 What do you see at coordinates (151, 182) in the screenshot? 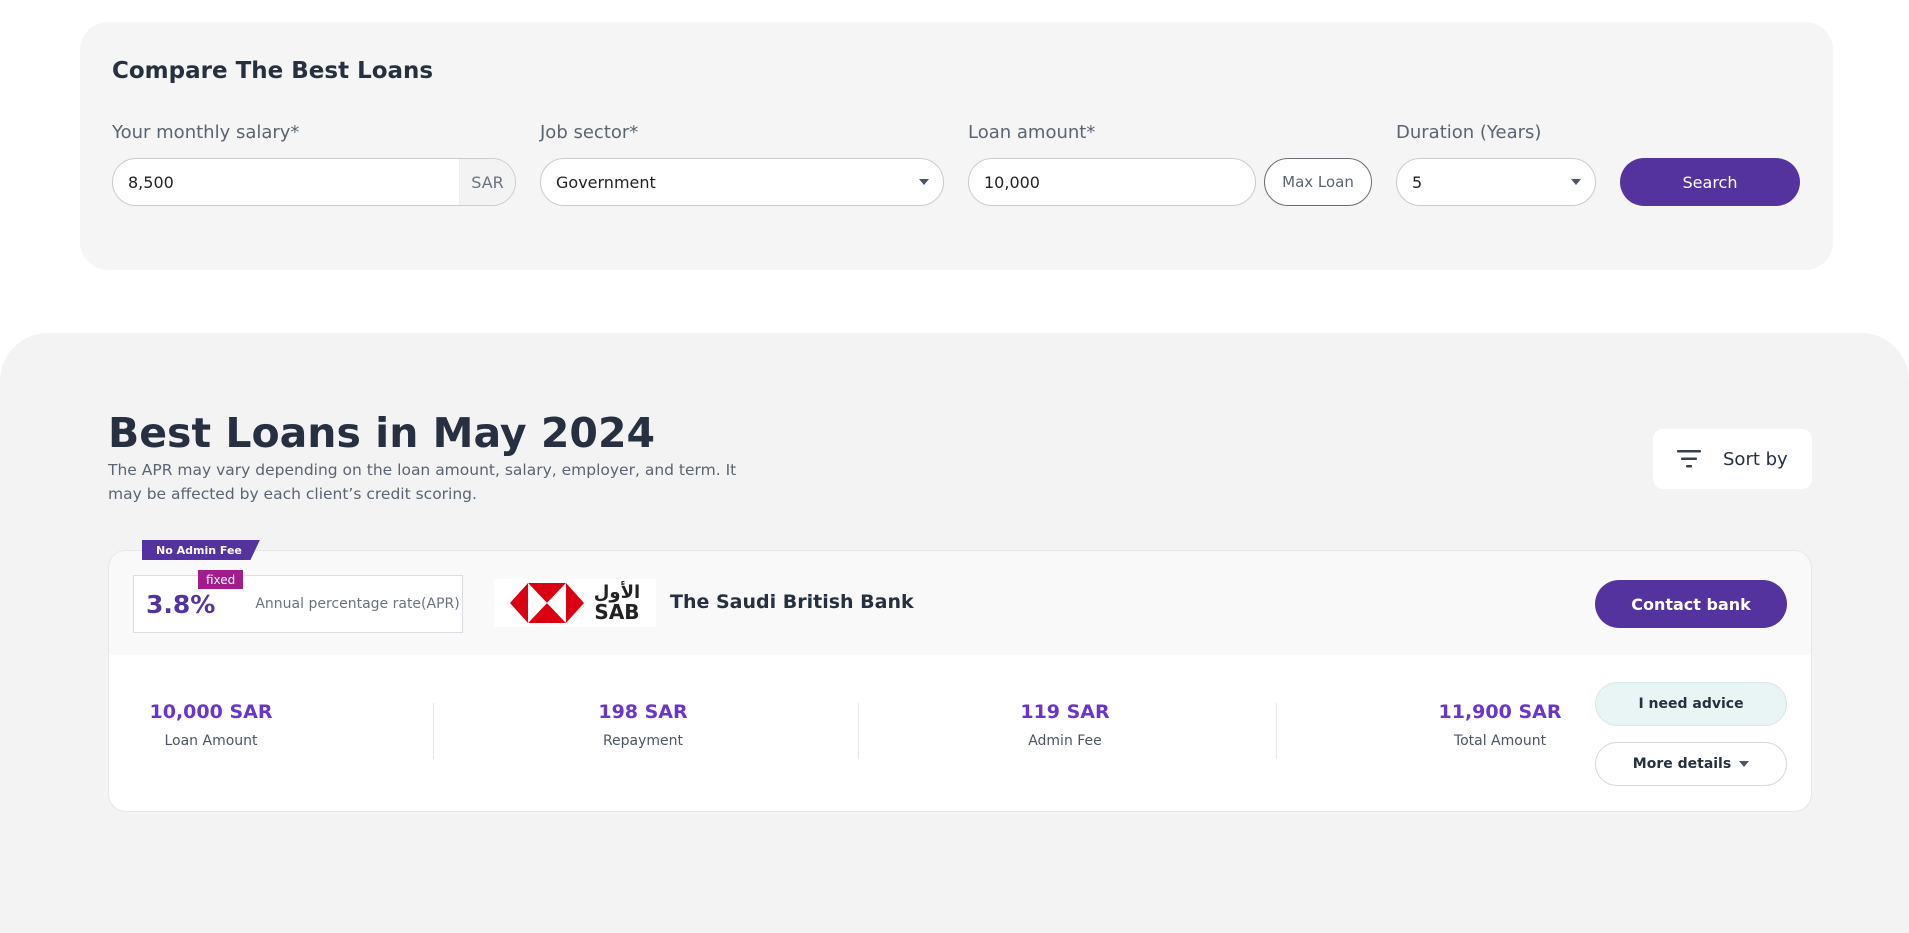
I see `salary-value: 8,500` at bounding box center [151, 182].